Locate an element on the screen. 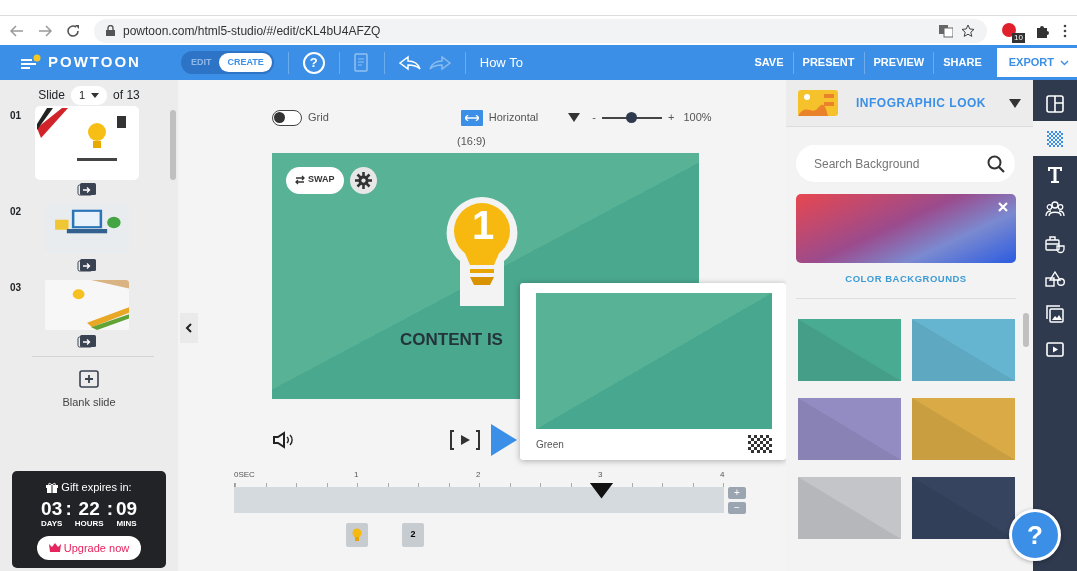 The width and height of the screenshot is (1077, 571). bulb-number: 1 is located at coordinates (483, 224).